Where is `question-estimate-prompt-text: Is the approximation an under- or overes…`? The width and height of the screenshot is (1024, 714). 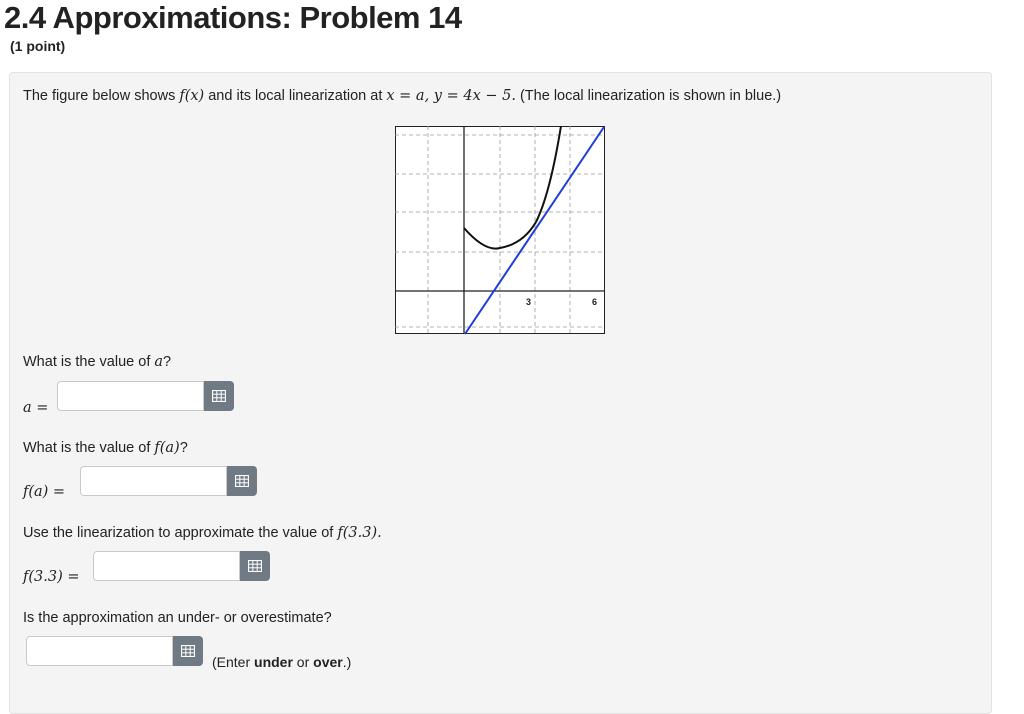 question-estimate-prompt-text: Is the approximation an under- or overes… is located at coordinates (177, 618).